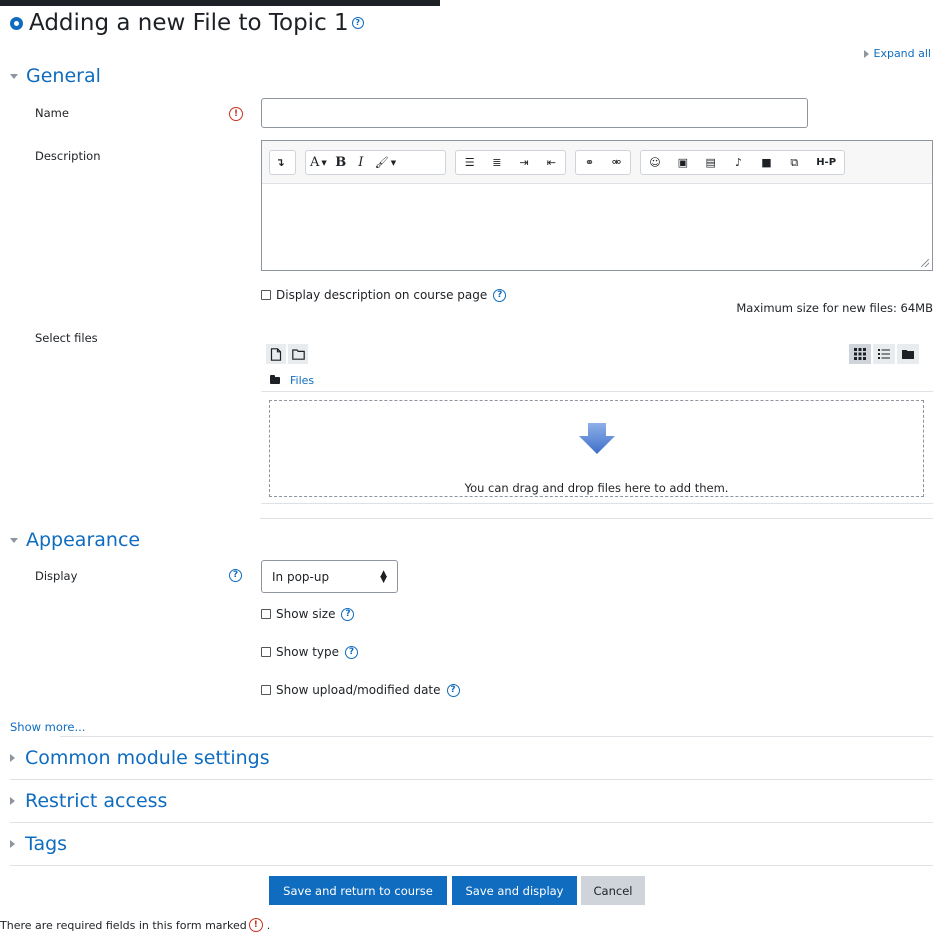  Describe the element at coordinates (268, 925) in the screenshot. I see `required-note-end: .` at that location.